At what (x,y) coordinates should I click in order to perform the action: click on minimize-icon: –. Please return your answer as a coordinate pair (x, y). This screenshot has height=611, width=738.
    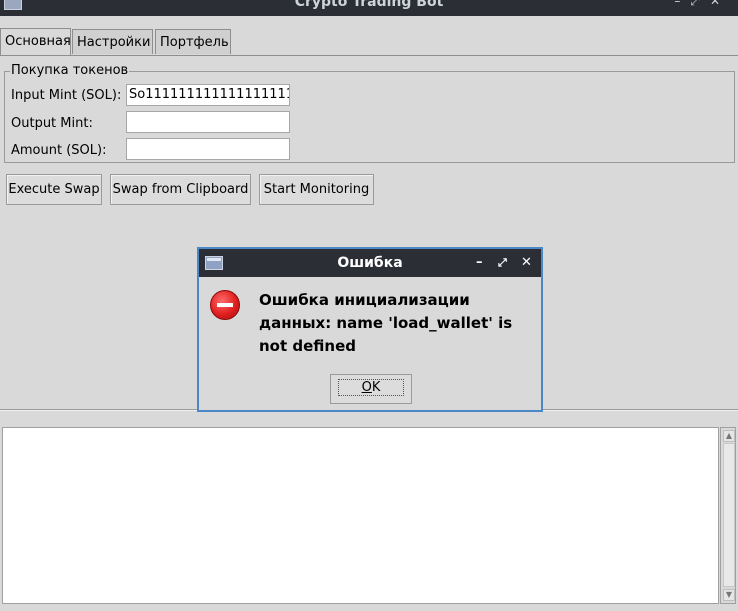
    Looking at the image, I should click on (479, 263).